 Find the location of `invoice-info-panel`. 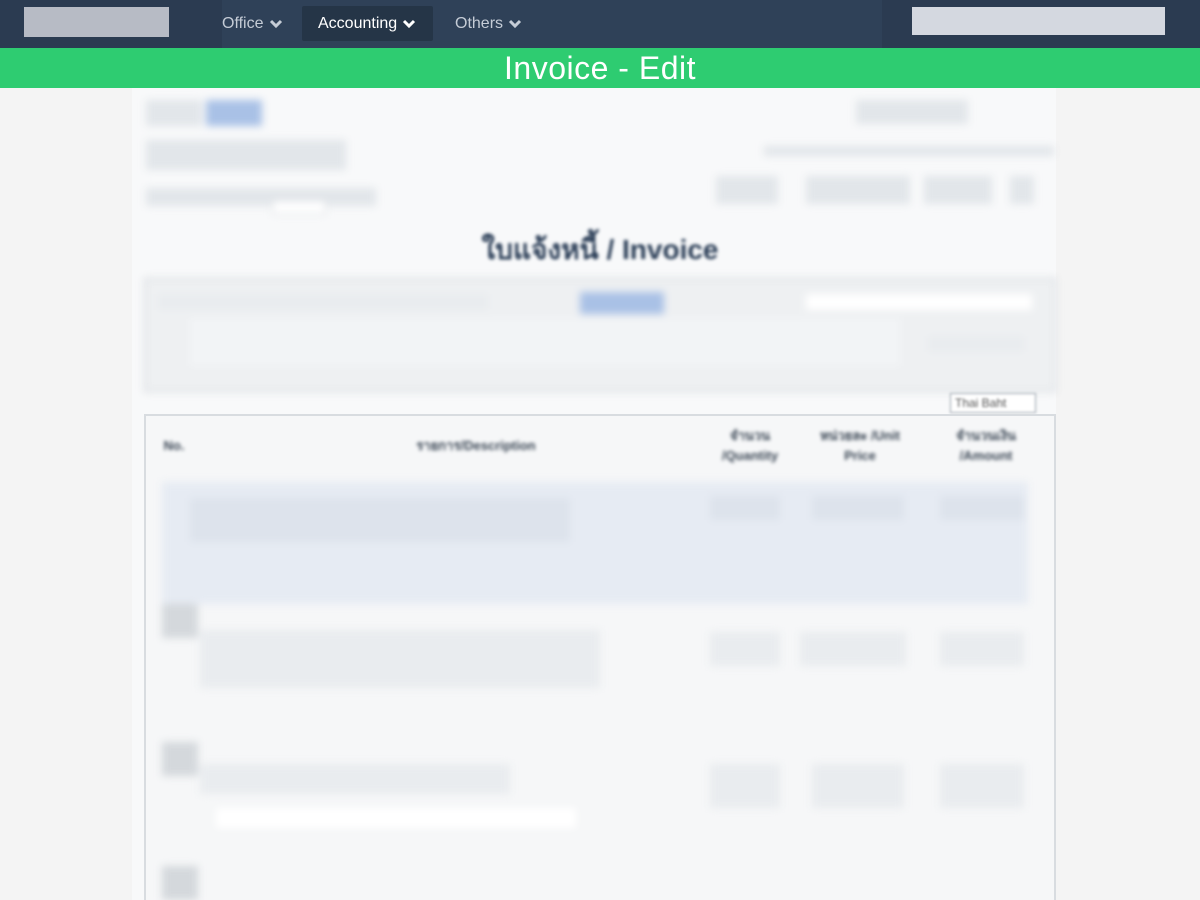

invoice-info-panel is located at coordinates (600, 335).